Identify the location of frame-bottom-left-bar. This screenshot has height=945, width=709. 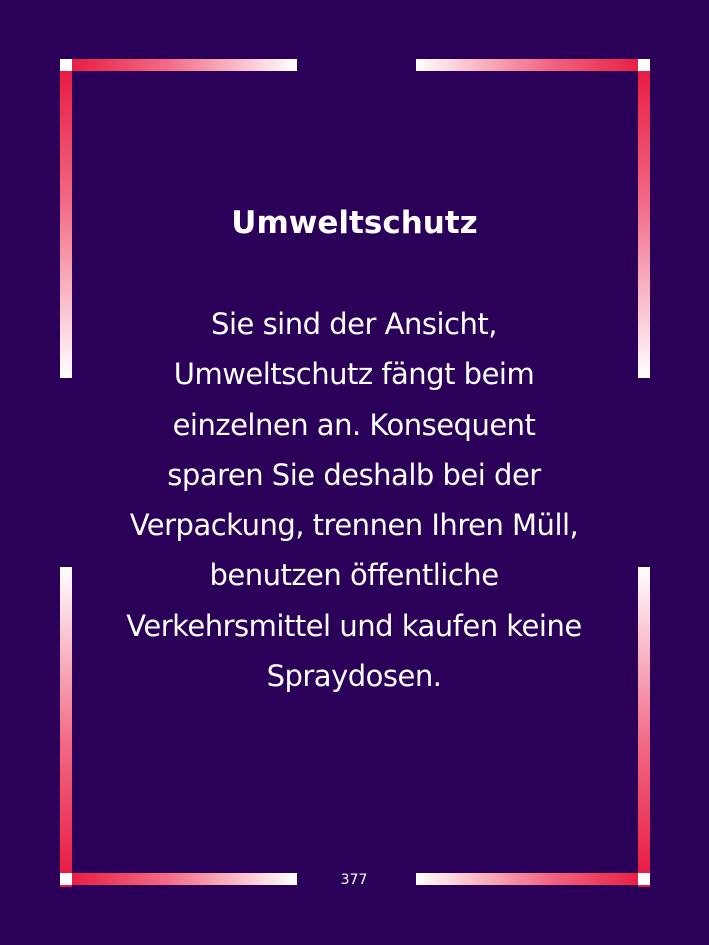
(178, 879).